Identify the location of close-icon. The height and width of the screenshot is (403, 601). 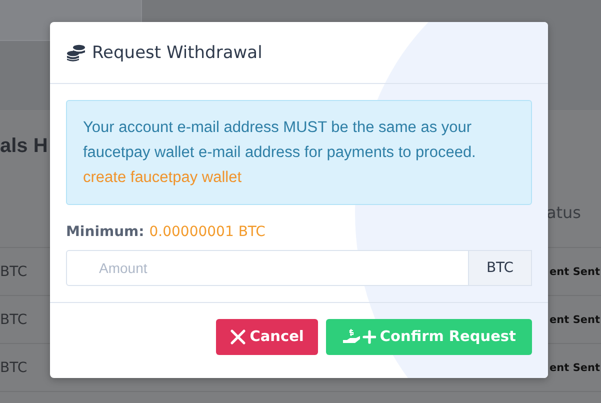
(238, 337).